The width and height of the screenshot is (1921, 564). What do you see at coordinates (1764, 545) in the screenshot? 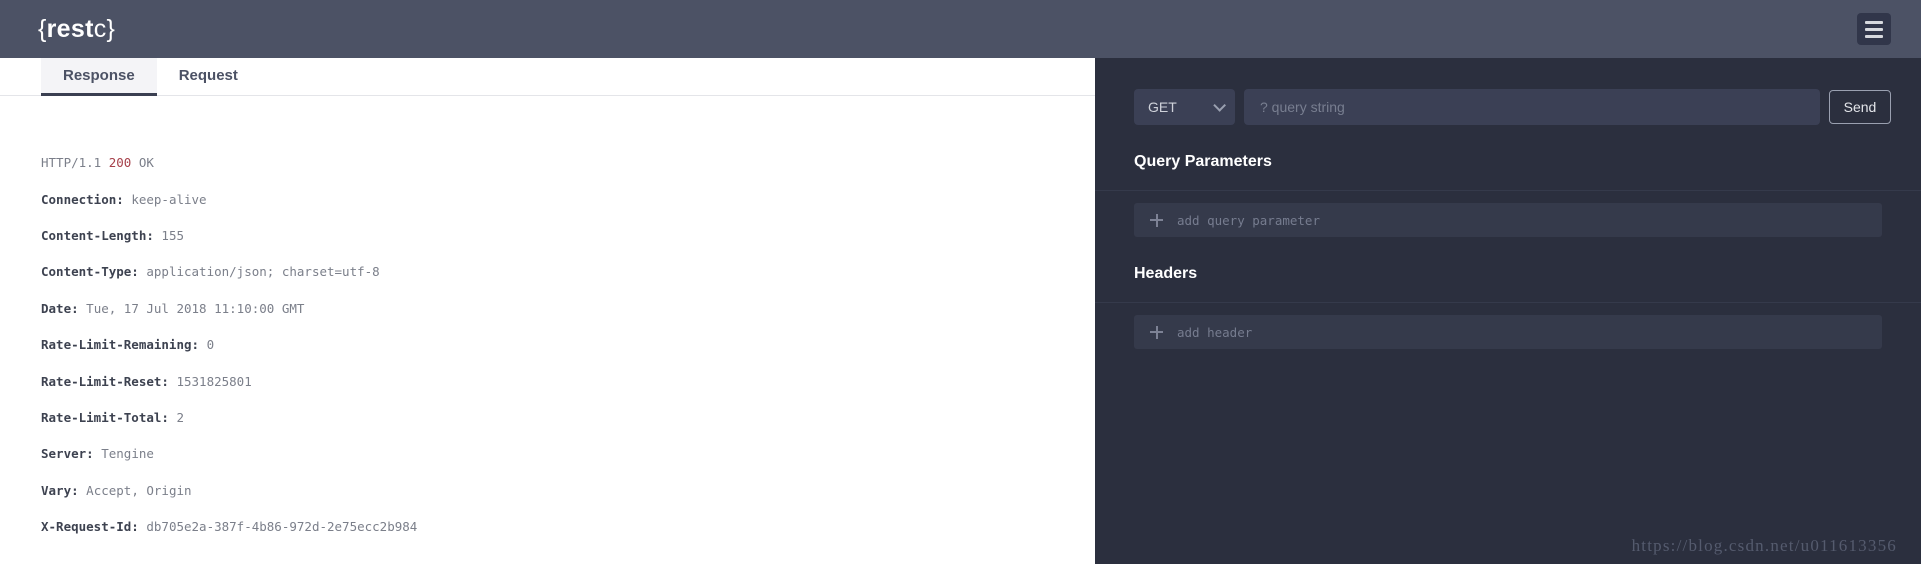
I see `watermark-text: https://blog.csdn.net/u011613356` at bounding box center [1764, 545].